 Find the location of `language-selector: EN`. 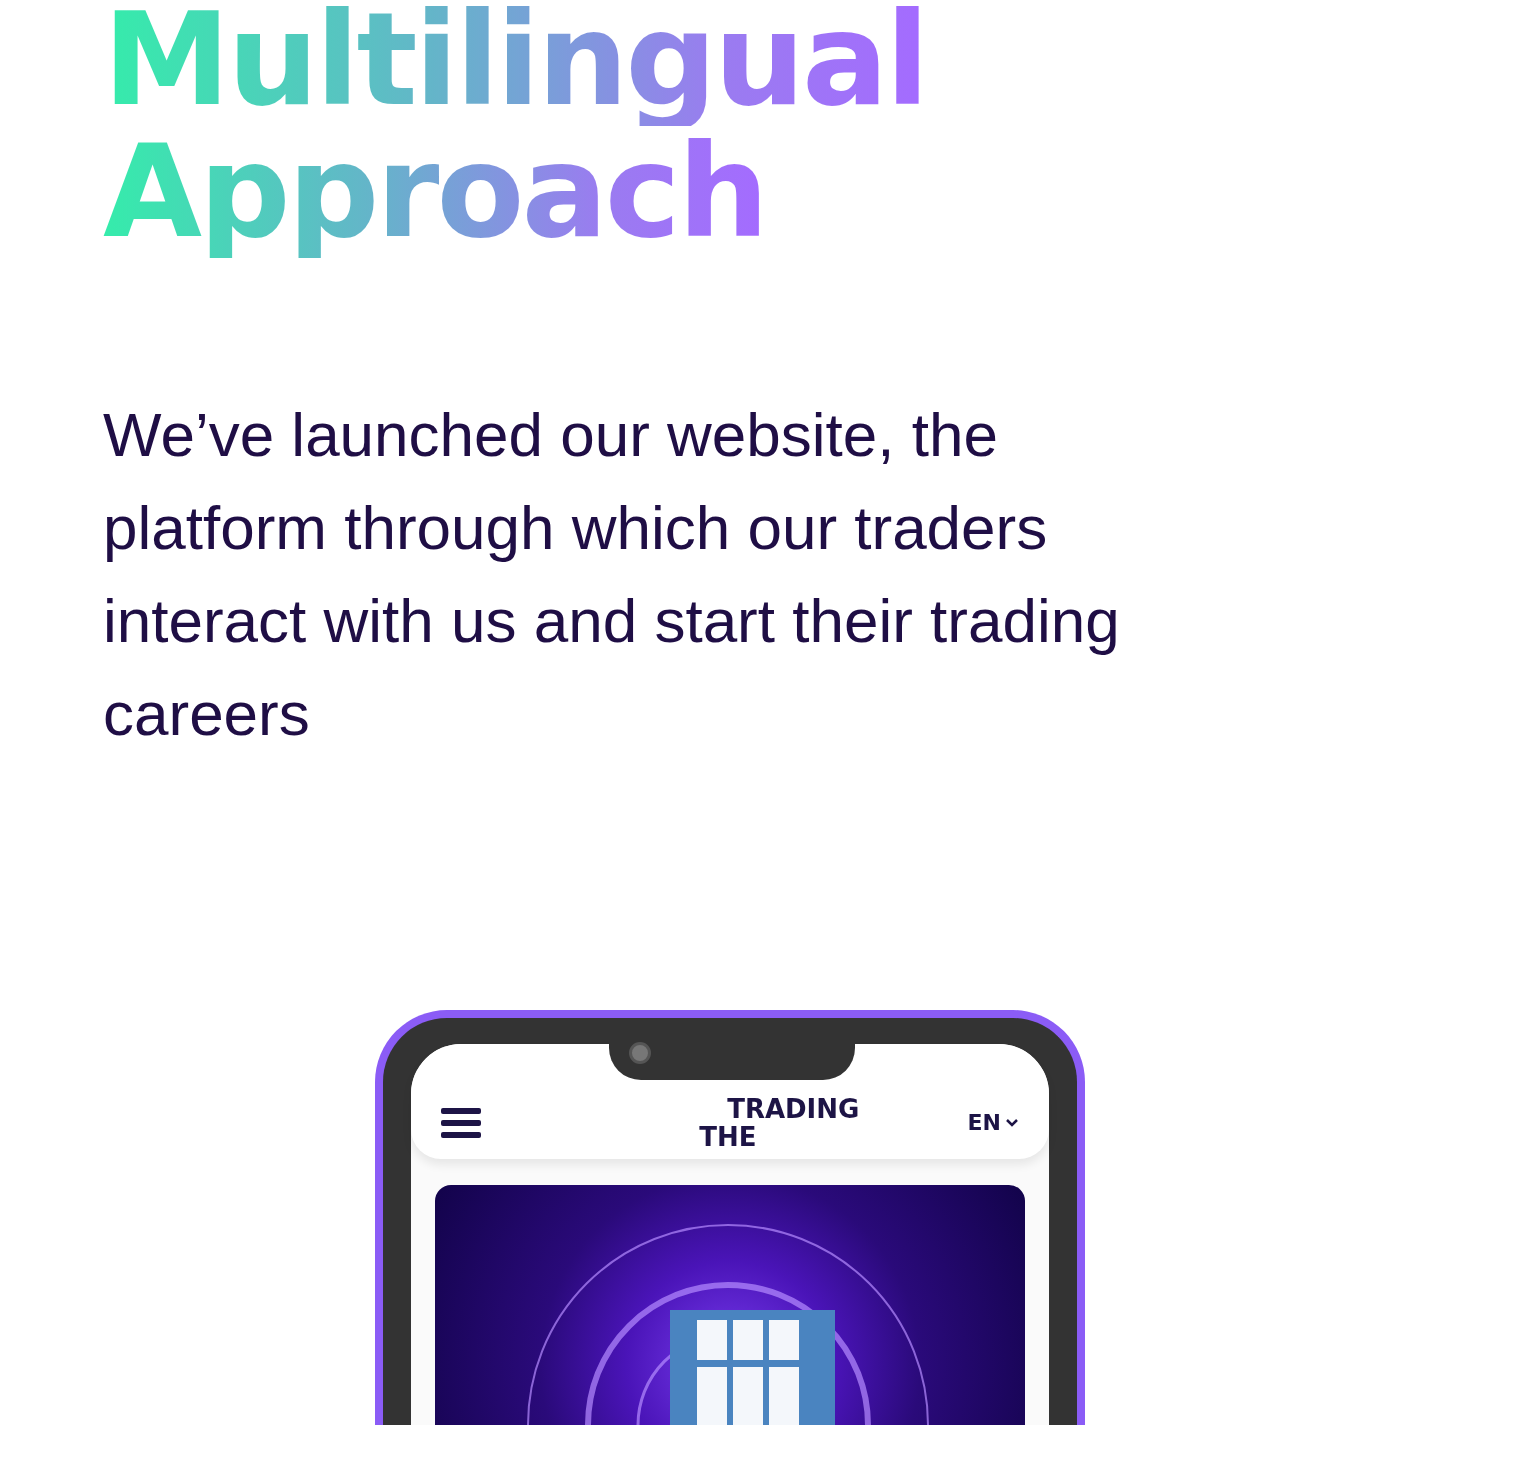

language-selector: EN is located at coordinates (993, 1122).